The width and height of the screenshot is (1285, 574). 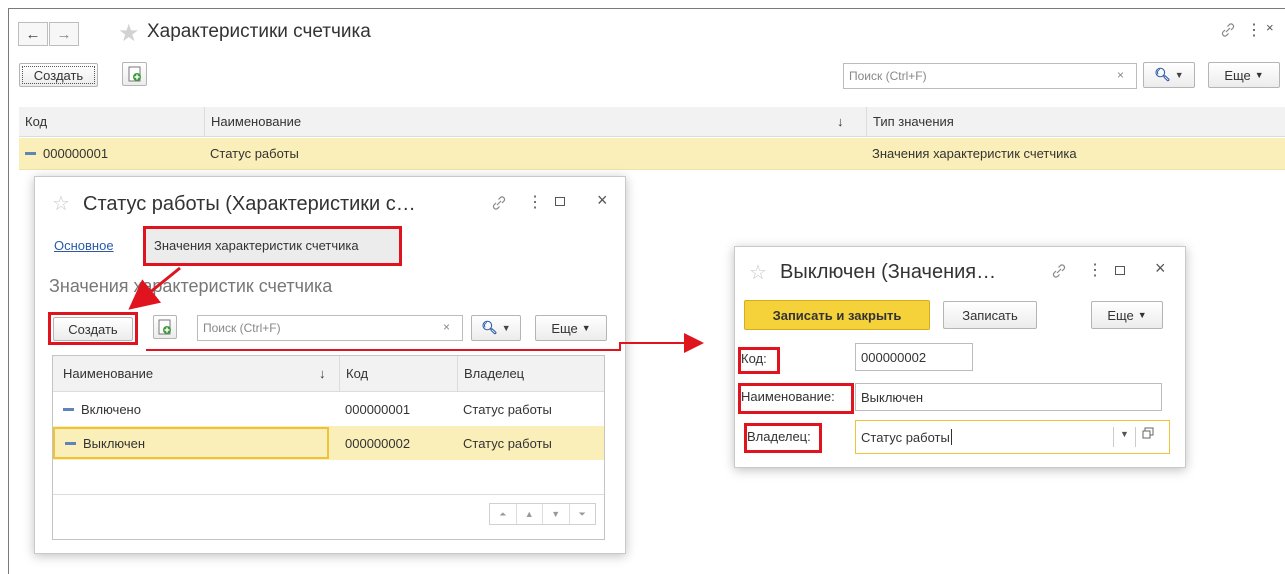 I want to click on code-field: 000000002, so click(x=914, y=357).